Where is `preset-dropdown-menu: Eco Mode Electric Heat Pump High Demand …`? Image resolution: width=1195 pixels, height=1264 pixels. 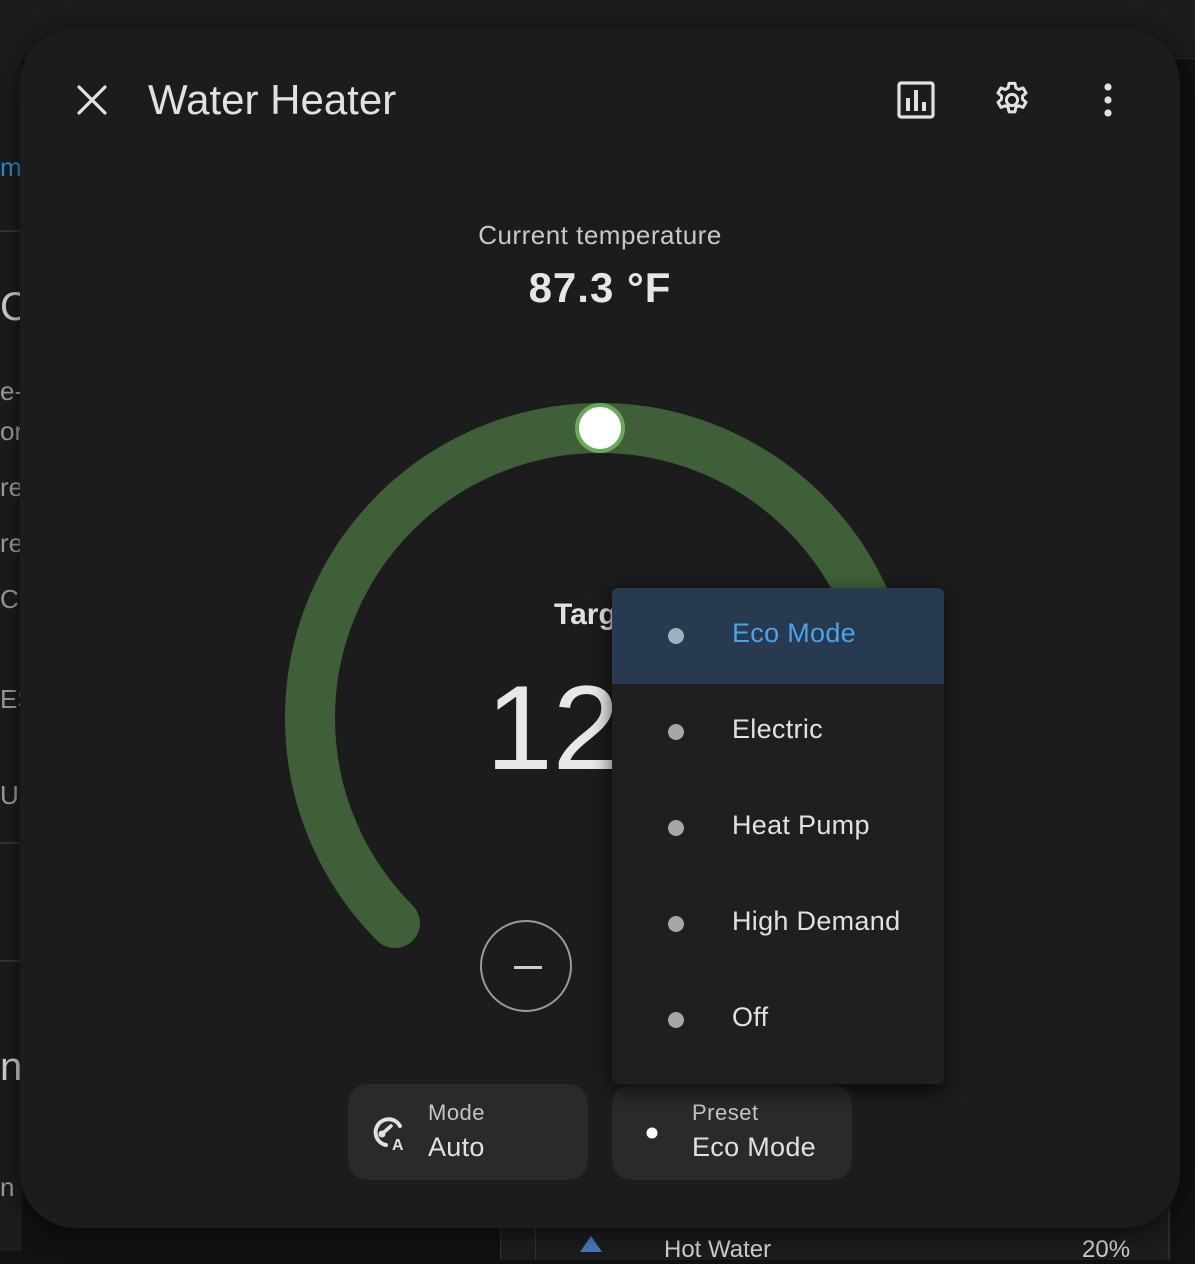
preset-dropdown-menu: Eco Mode Electric Heat Pump High Demand … is located at coordinates (778, 836).